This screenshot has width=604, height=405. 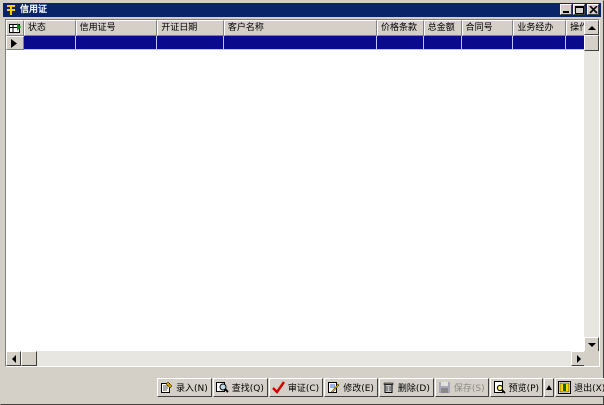 I want to click on toolbar-button-label: 修改(E), so click(x=358, y=388).